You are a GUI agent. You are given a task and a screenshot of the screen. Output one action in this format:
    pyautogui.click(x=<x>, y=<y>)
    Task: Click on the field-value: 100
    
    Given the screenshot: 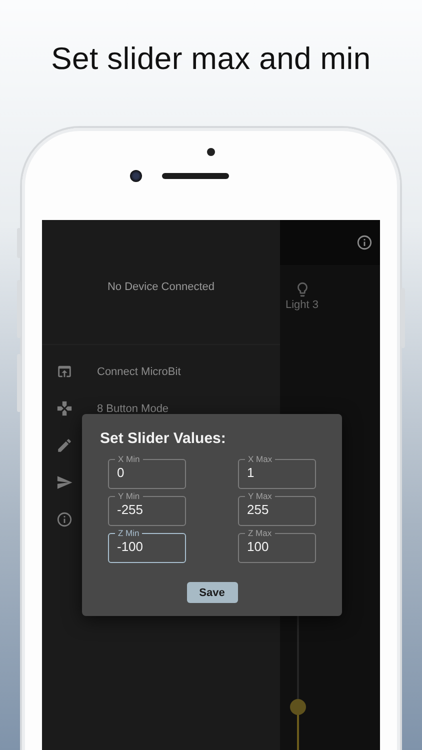 What is the action you would take?
    pyautogui.click(x=258, y=546)
    